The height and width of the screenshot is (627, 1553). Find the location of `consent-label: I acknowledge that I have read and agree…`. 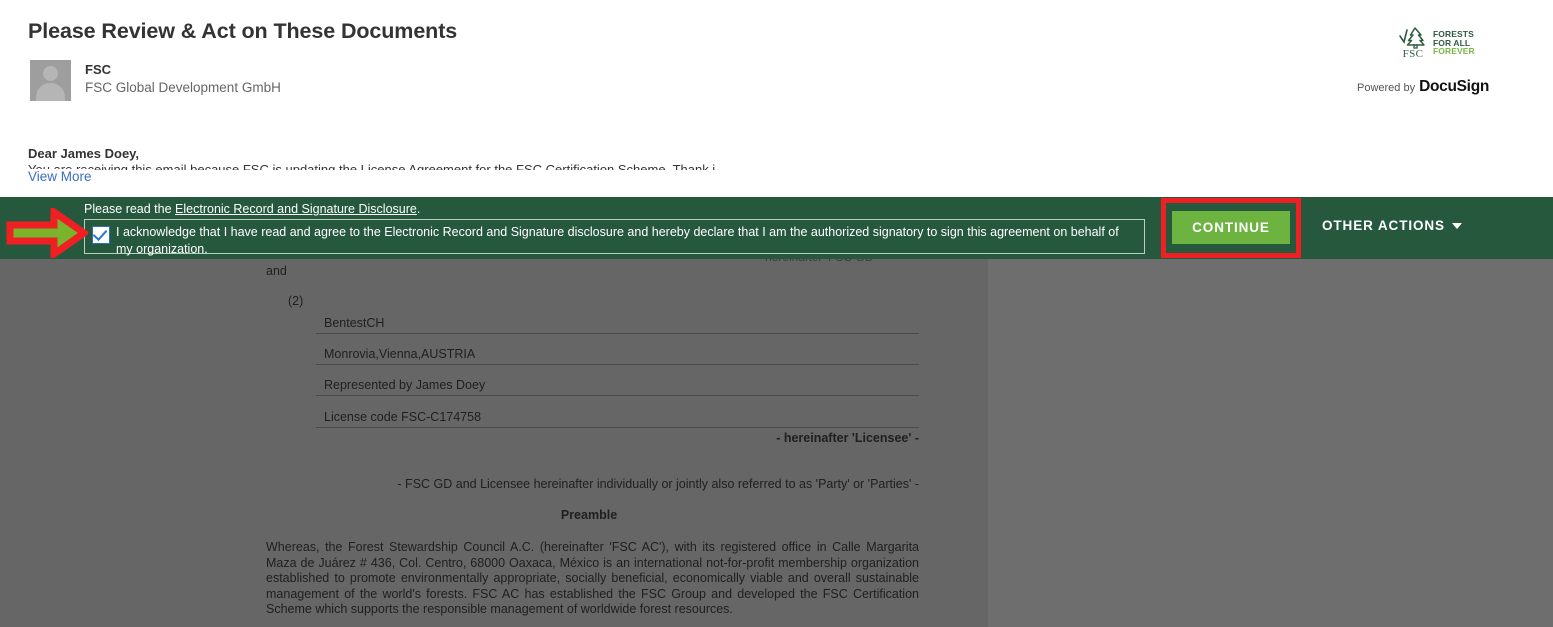

consent-label: I acknowledge that I have read and agree… is located at coordinates (621, 240).